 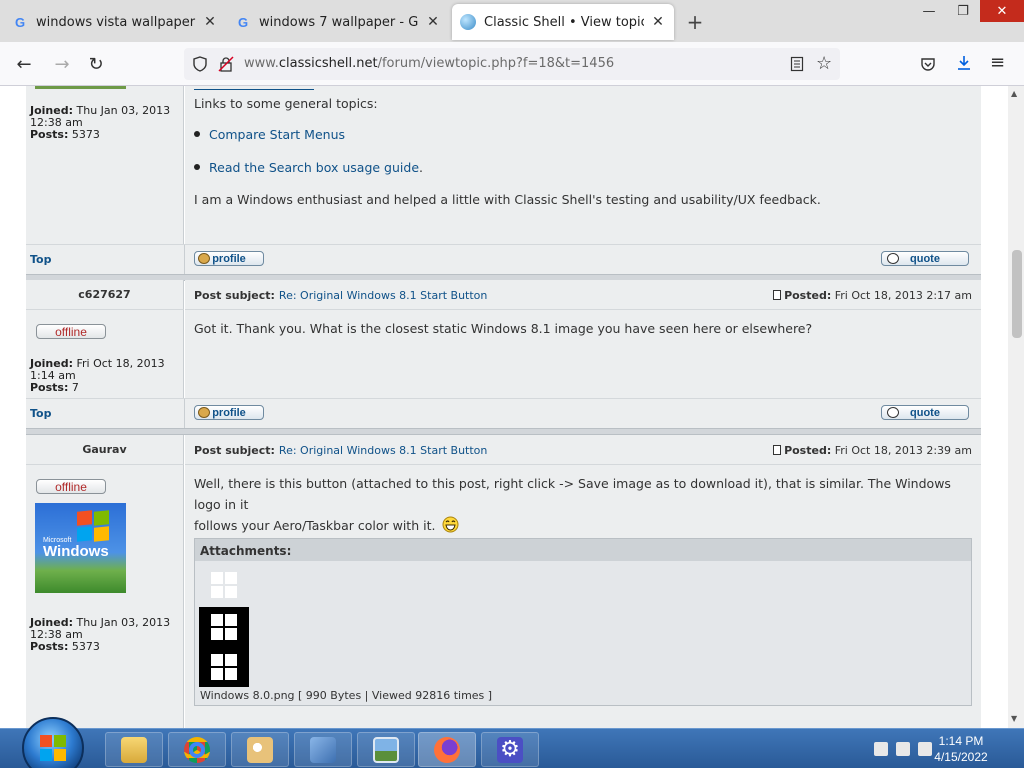 I want to click on taskbar-control-panel, so click(x=323, y=749).